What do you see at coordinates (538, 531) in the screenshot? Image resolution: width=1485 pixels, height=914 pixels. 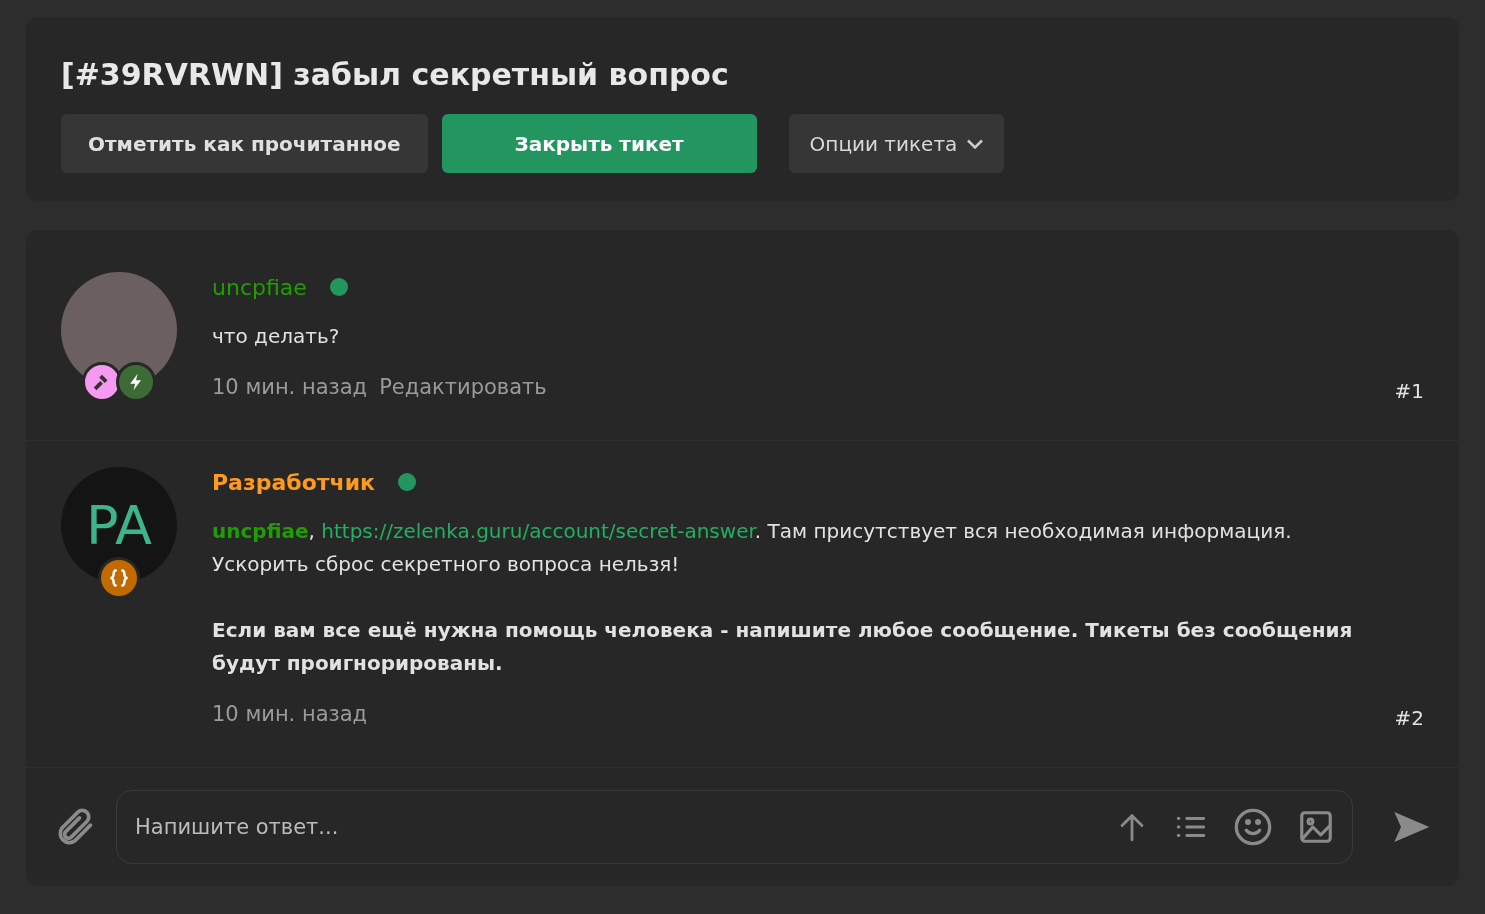 I see `url-link: https://zelenka.guru/account/secret-answer` at bounding box center [538, 531].